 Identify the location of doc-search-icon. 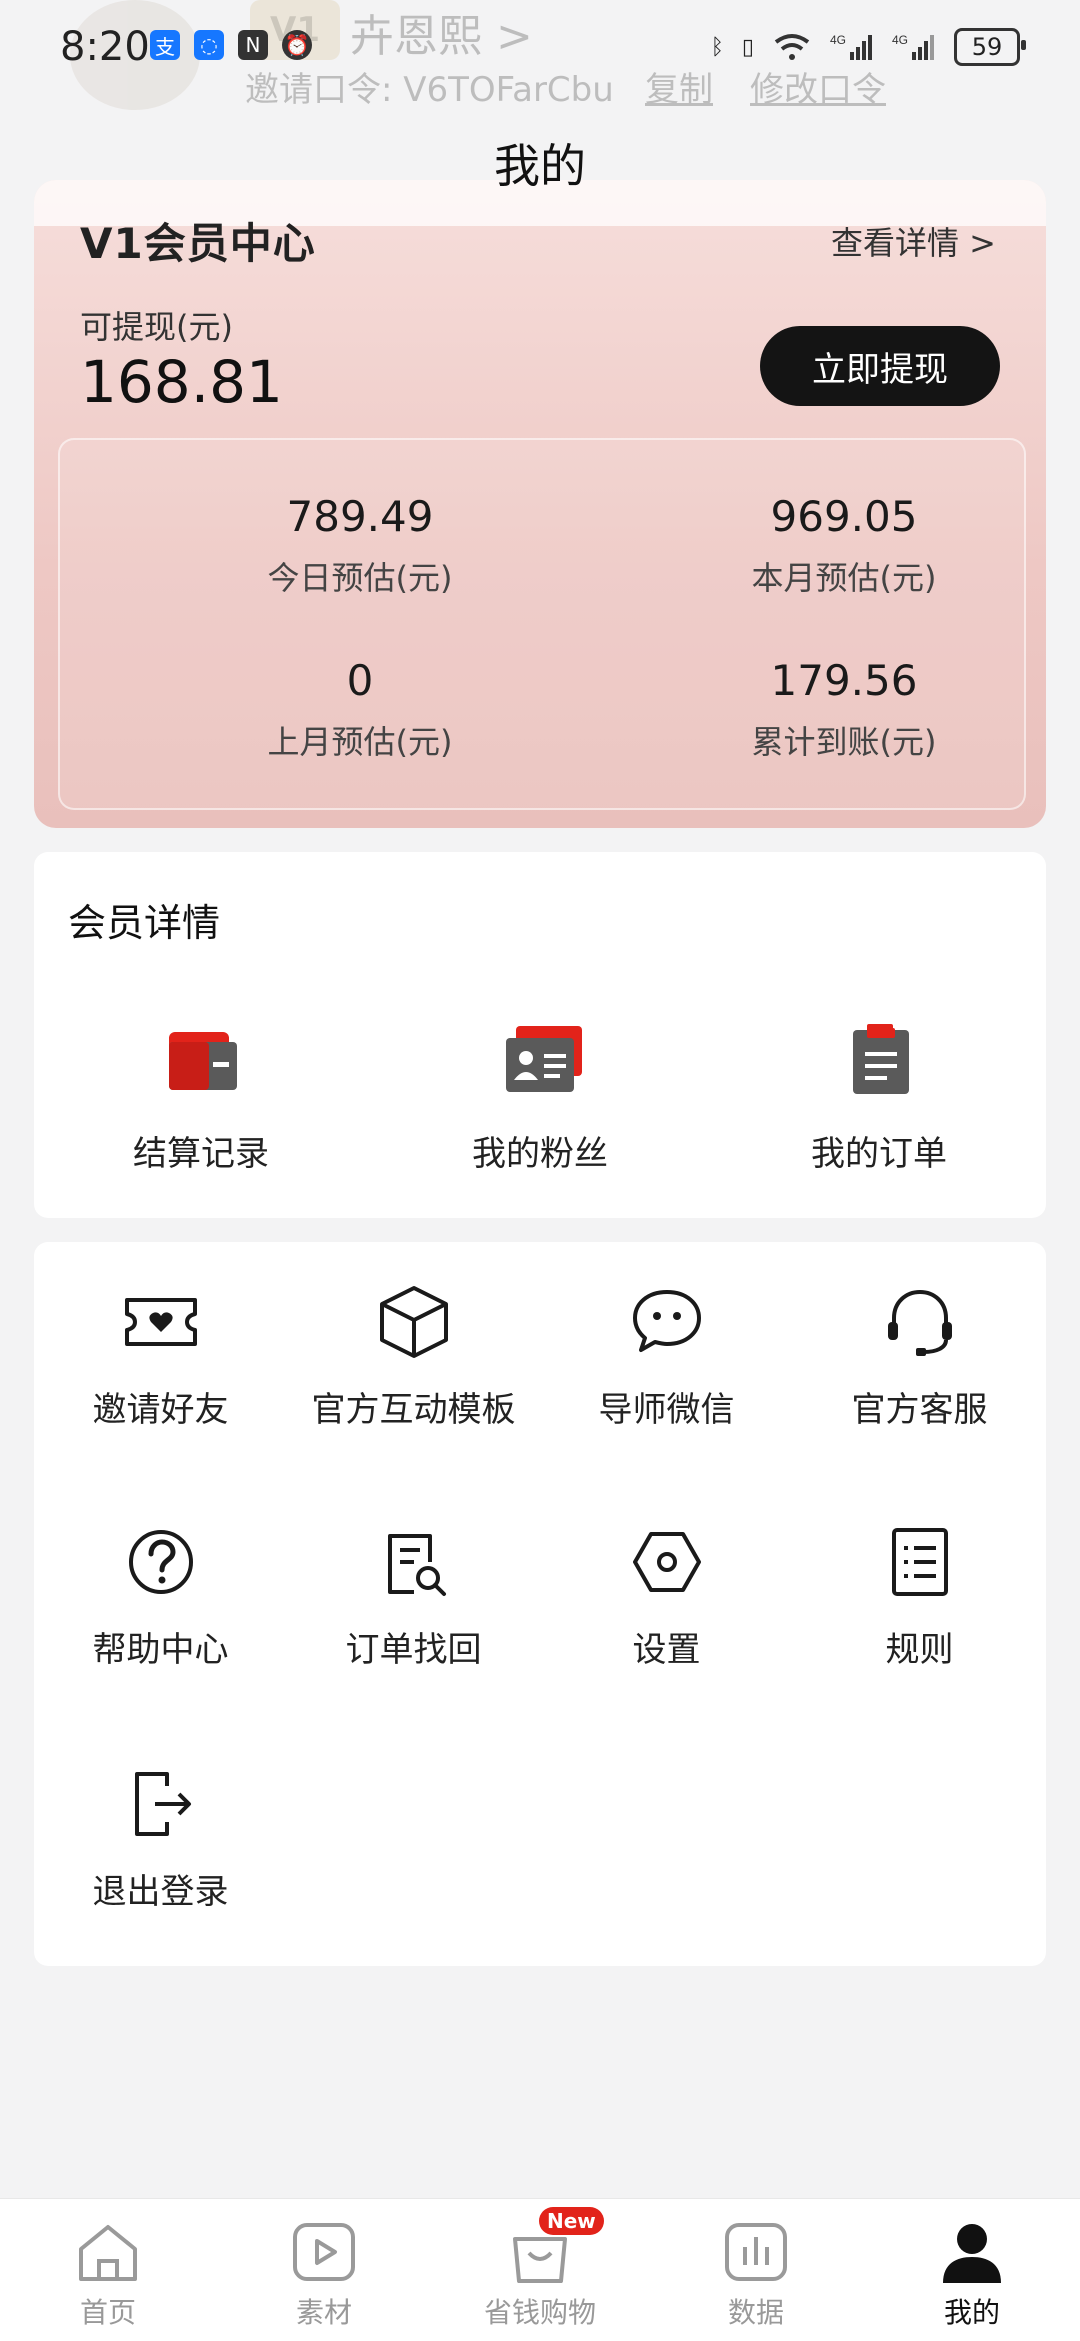
(416, 1565).